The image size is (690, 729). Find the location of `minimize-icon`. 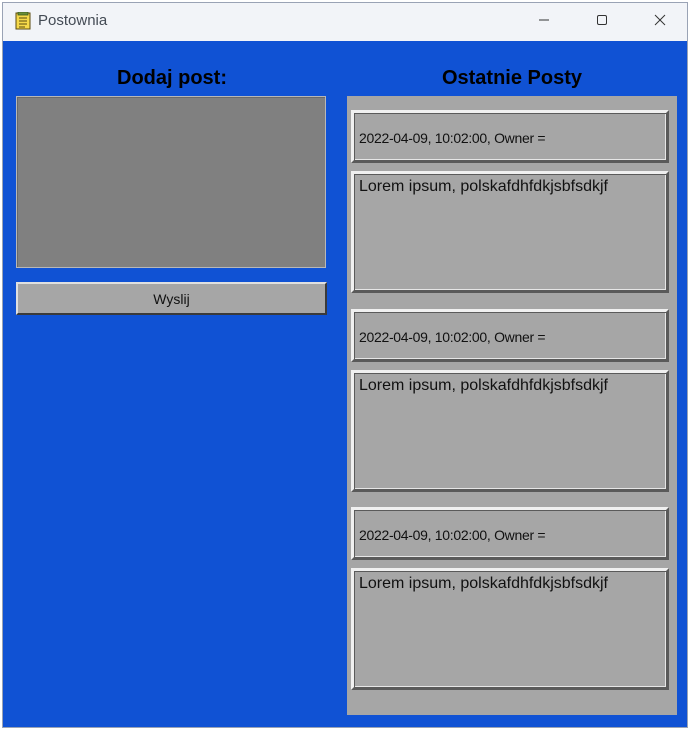

minimize-icon is located at coordinates (544, 22).